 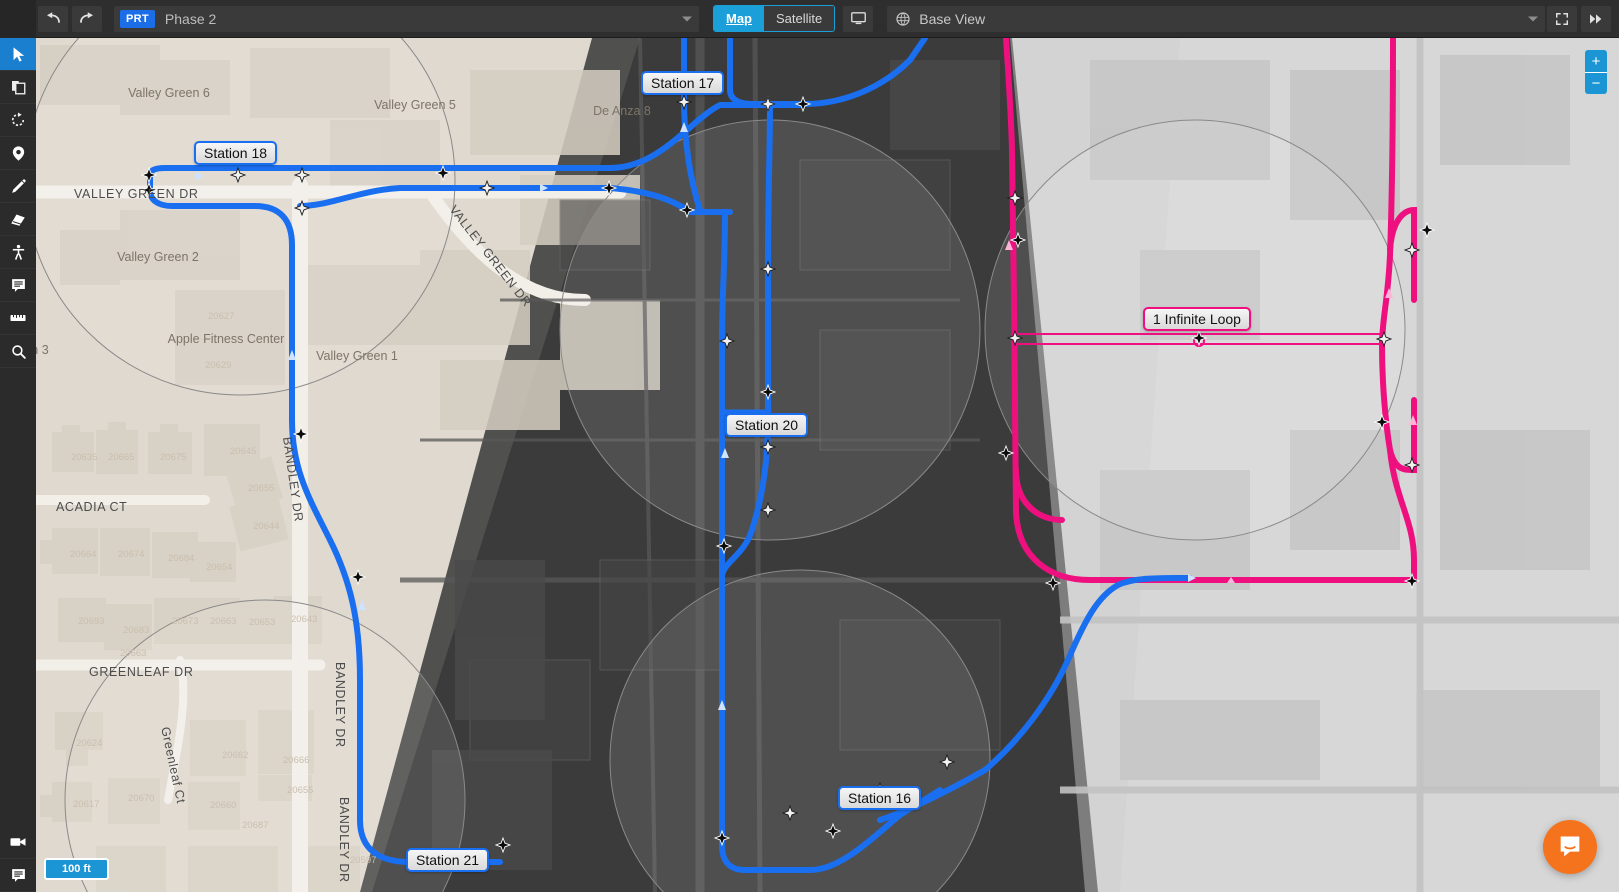 I want to click on zoom-in-button: +, so click(x=1596, y=61).